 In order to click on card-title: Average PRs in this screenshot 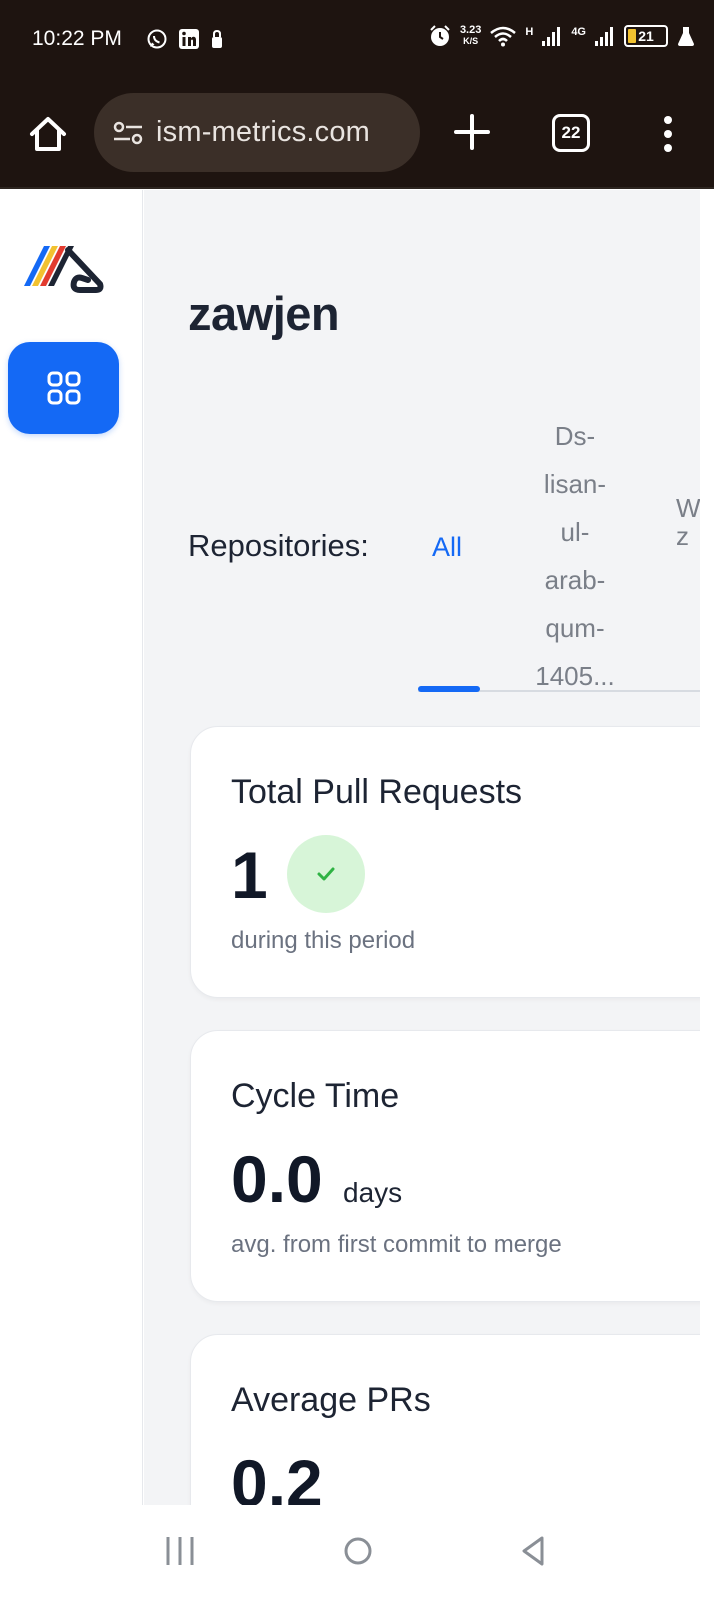, I will do `click(331, 1400)`.